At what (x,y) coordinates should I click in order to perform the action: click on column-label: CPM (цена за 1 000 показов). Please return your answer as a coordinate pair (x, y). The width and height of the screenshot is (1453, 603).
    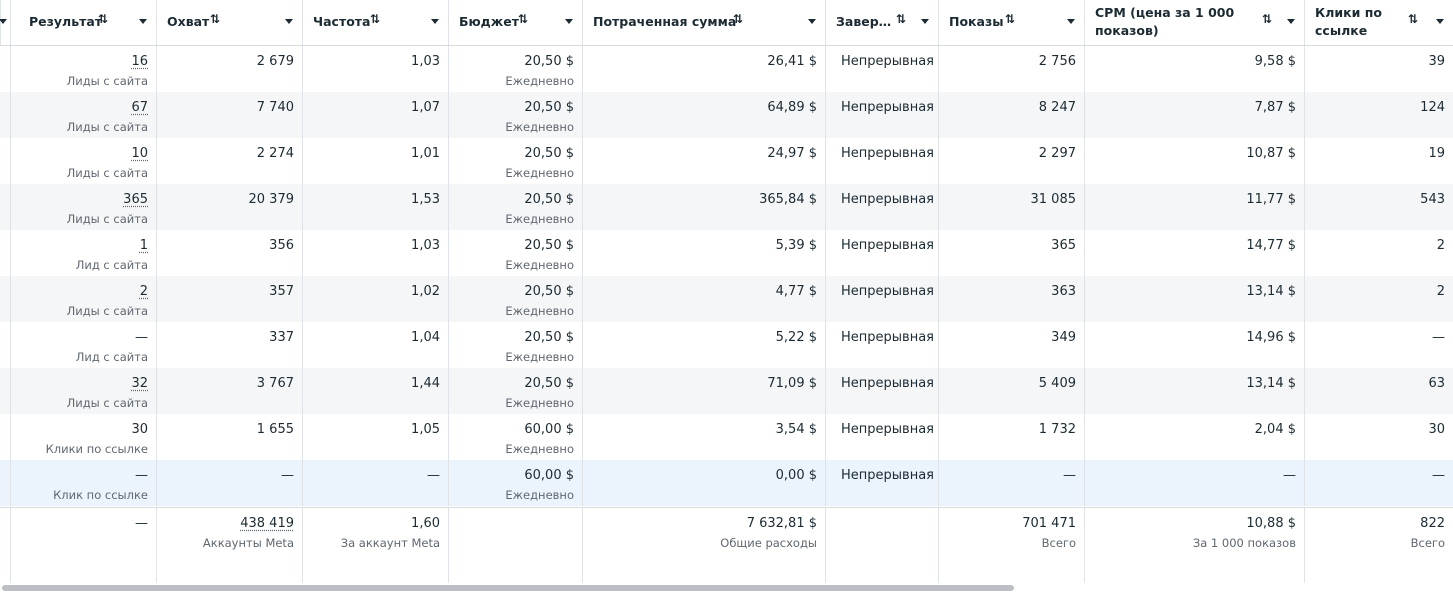
    Looking at the image, I should click on (1165, 21).